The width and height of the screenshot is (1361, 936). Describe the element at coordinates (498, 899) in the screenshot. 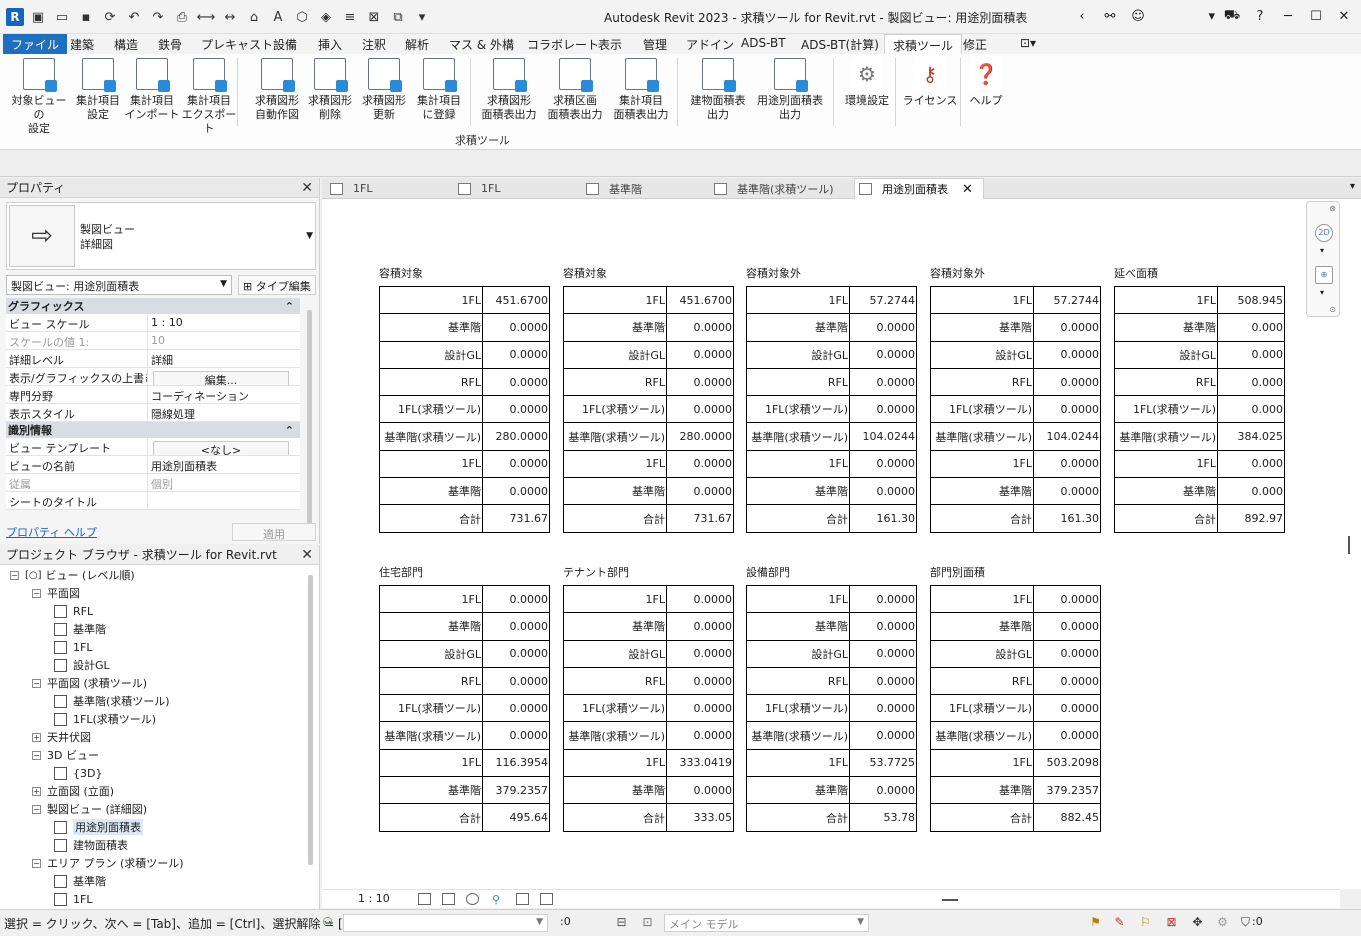

I see `temporary-hide-icon: ⚲` at that location.